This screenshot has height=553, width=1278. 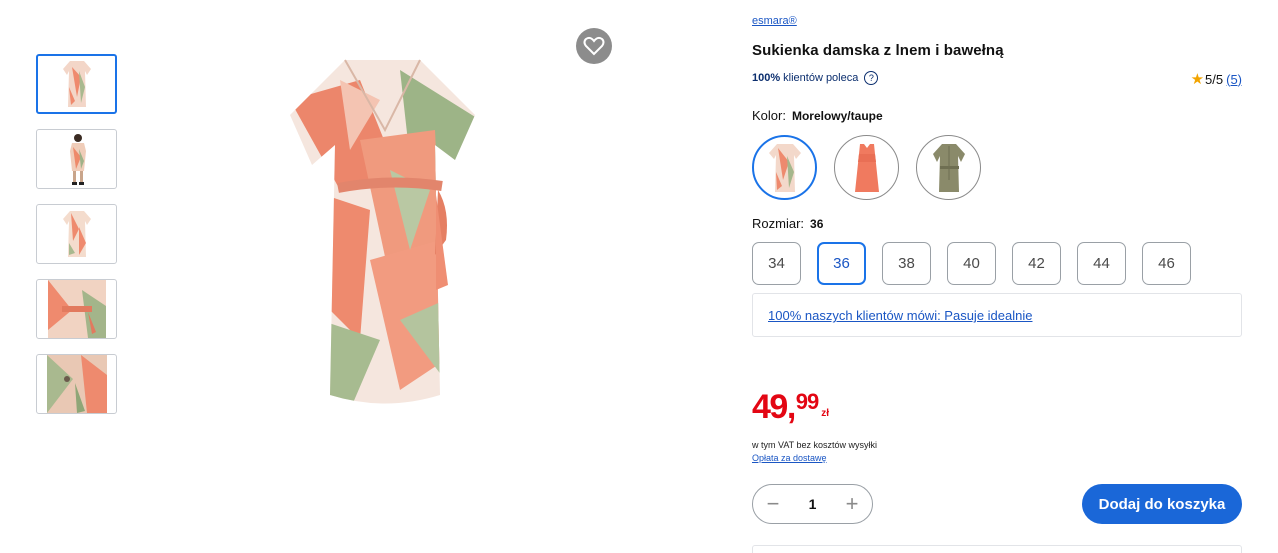 I want to click on next-section-box, so click(x=997, y=549).